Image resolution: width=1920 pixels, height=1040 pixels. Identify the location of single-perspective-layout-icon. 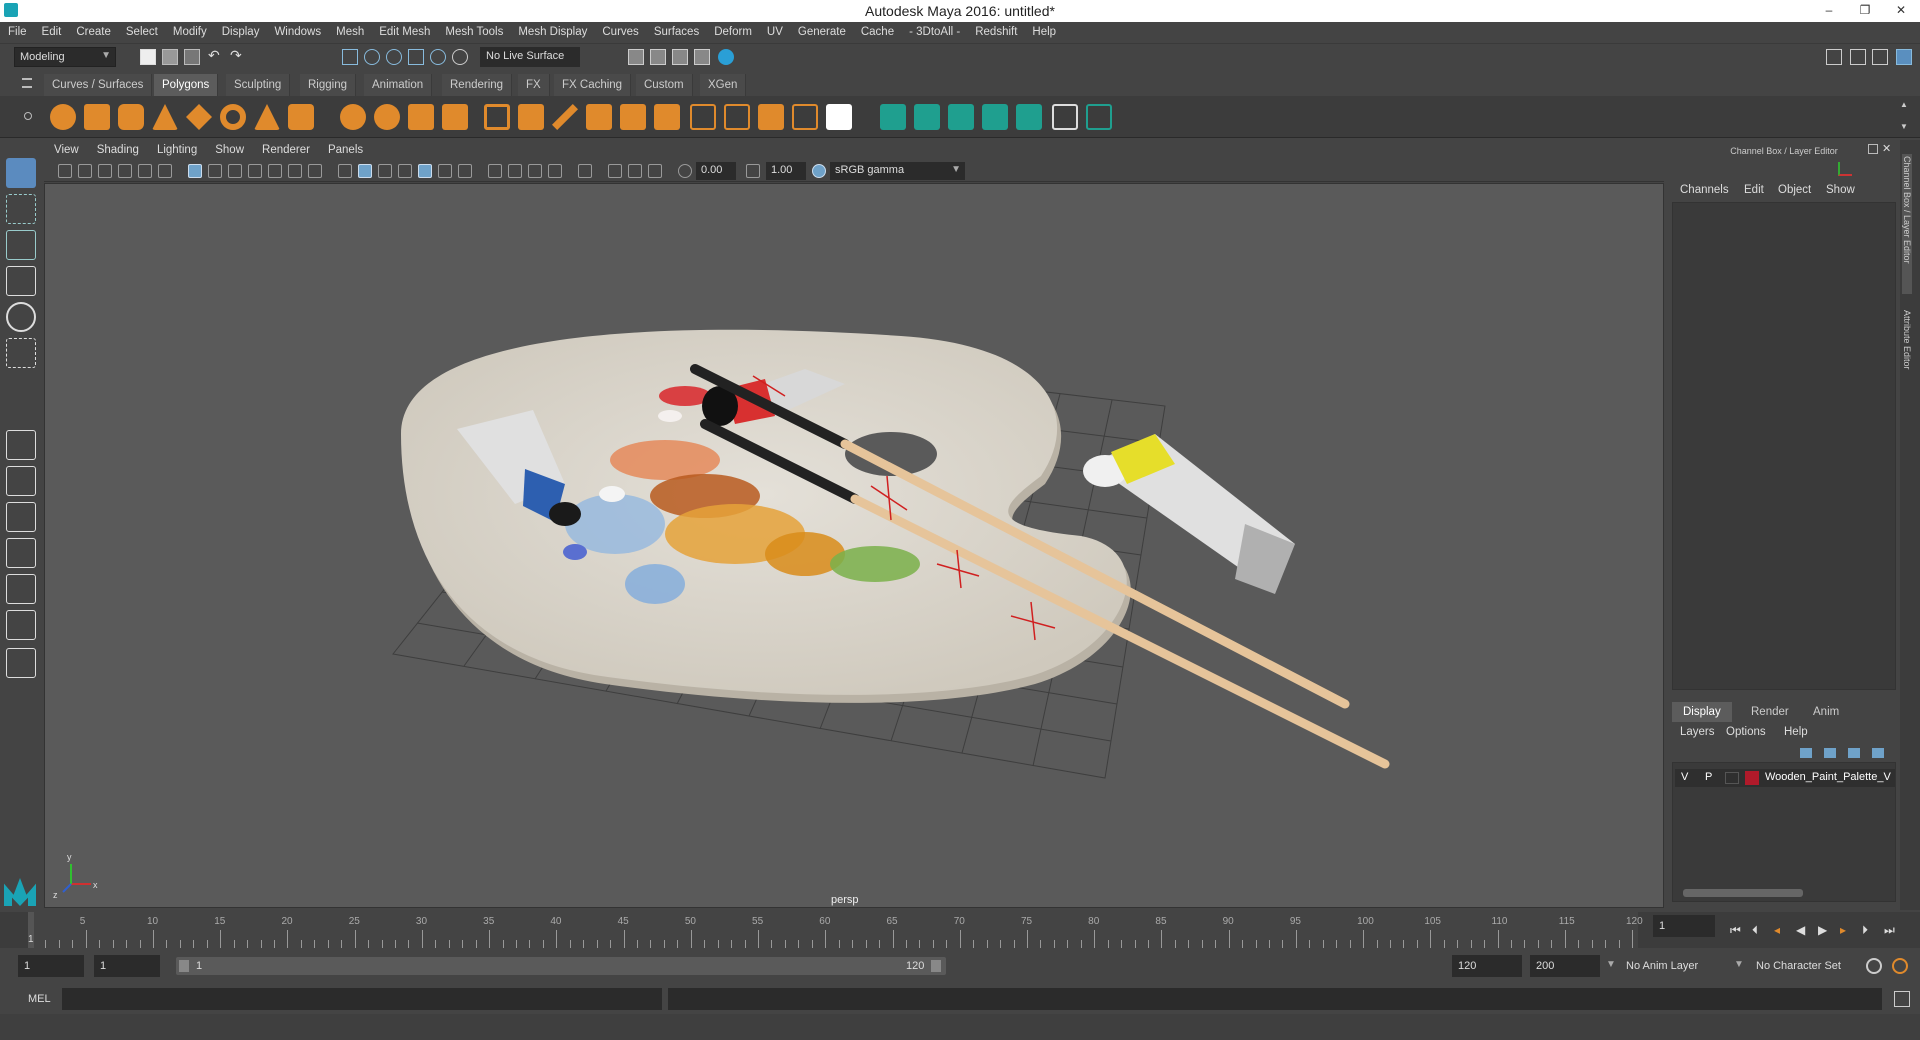
(21, 445).